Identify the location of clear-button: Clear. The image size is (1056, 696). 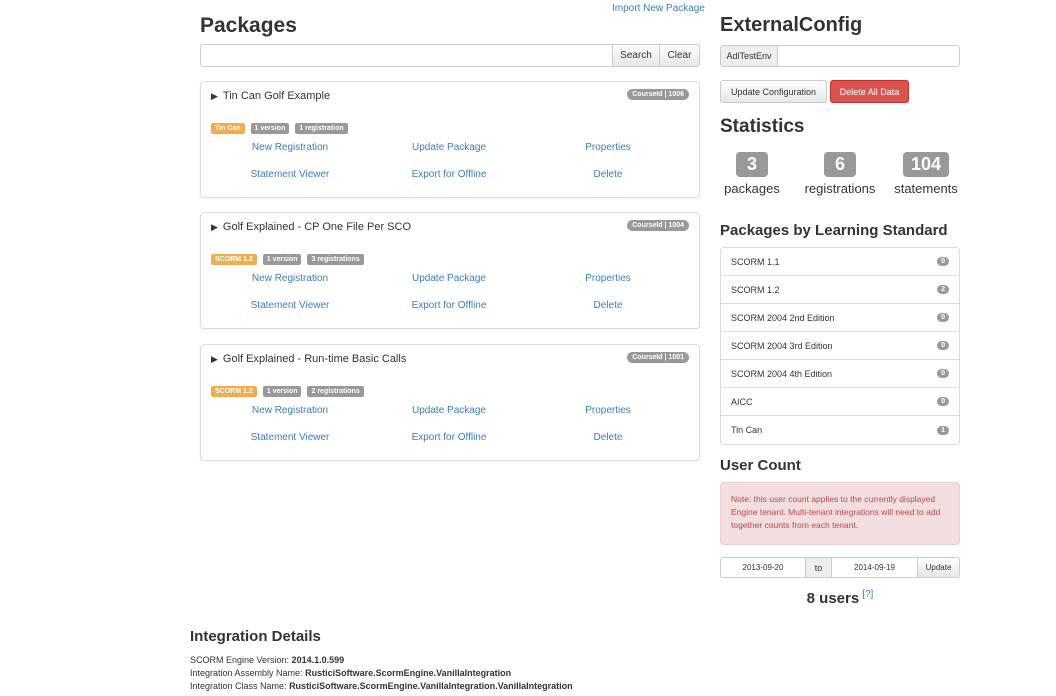
(680, 55).